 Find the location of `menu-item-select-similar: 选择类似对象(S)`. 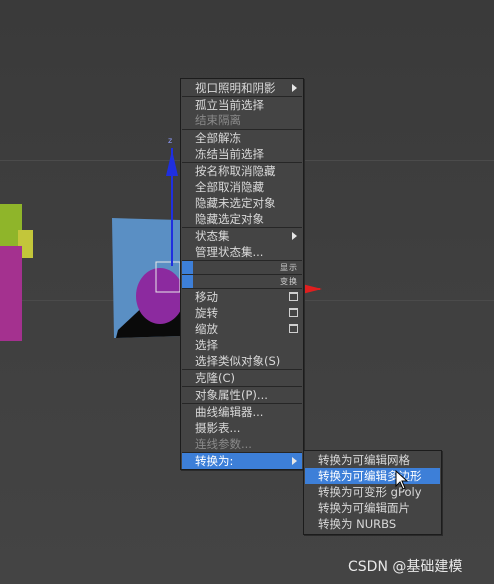

menu-item-select-similar: 选择类似对象(S) is located at coordinates (242, 361).